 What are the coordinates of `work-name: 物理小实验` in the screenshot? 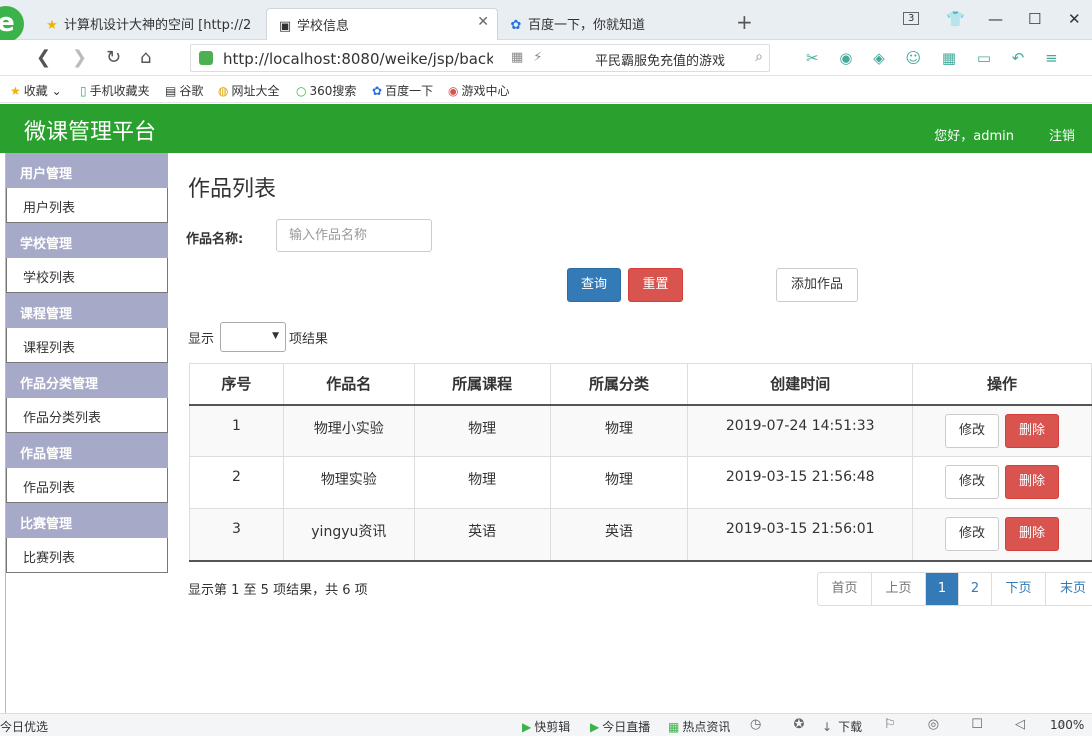 It's located at (348, 430).